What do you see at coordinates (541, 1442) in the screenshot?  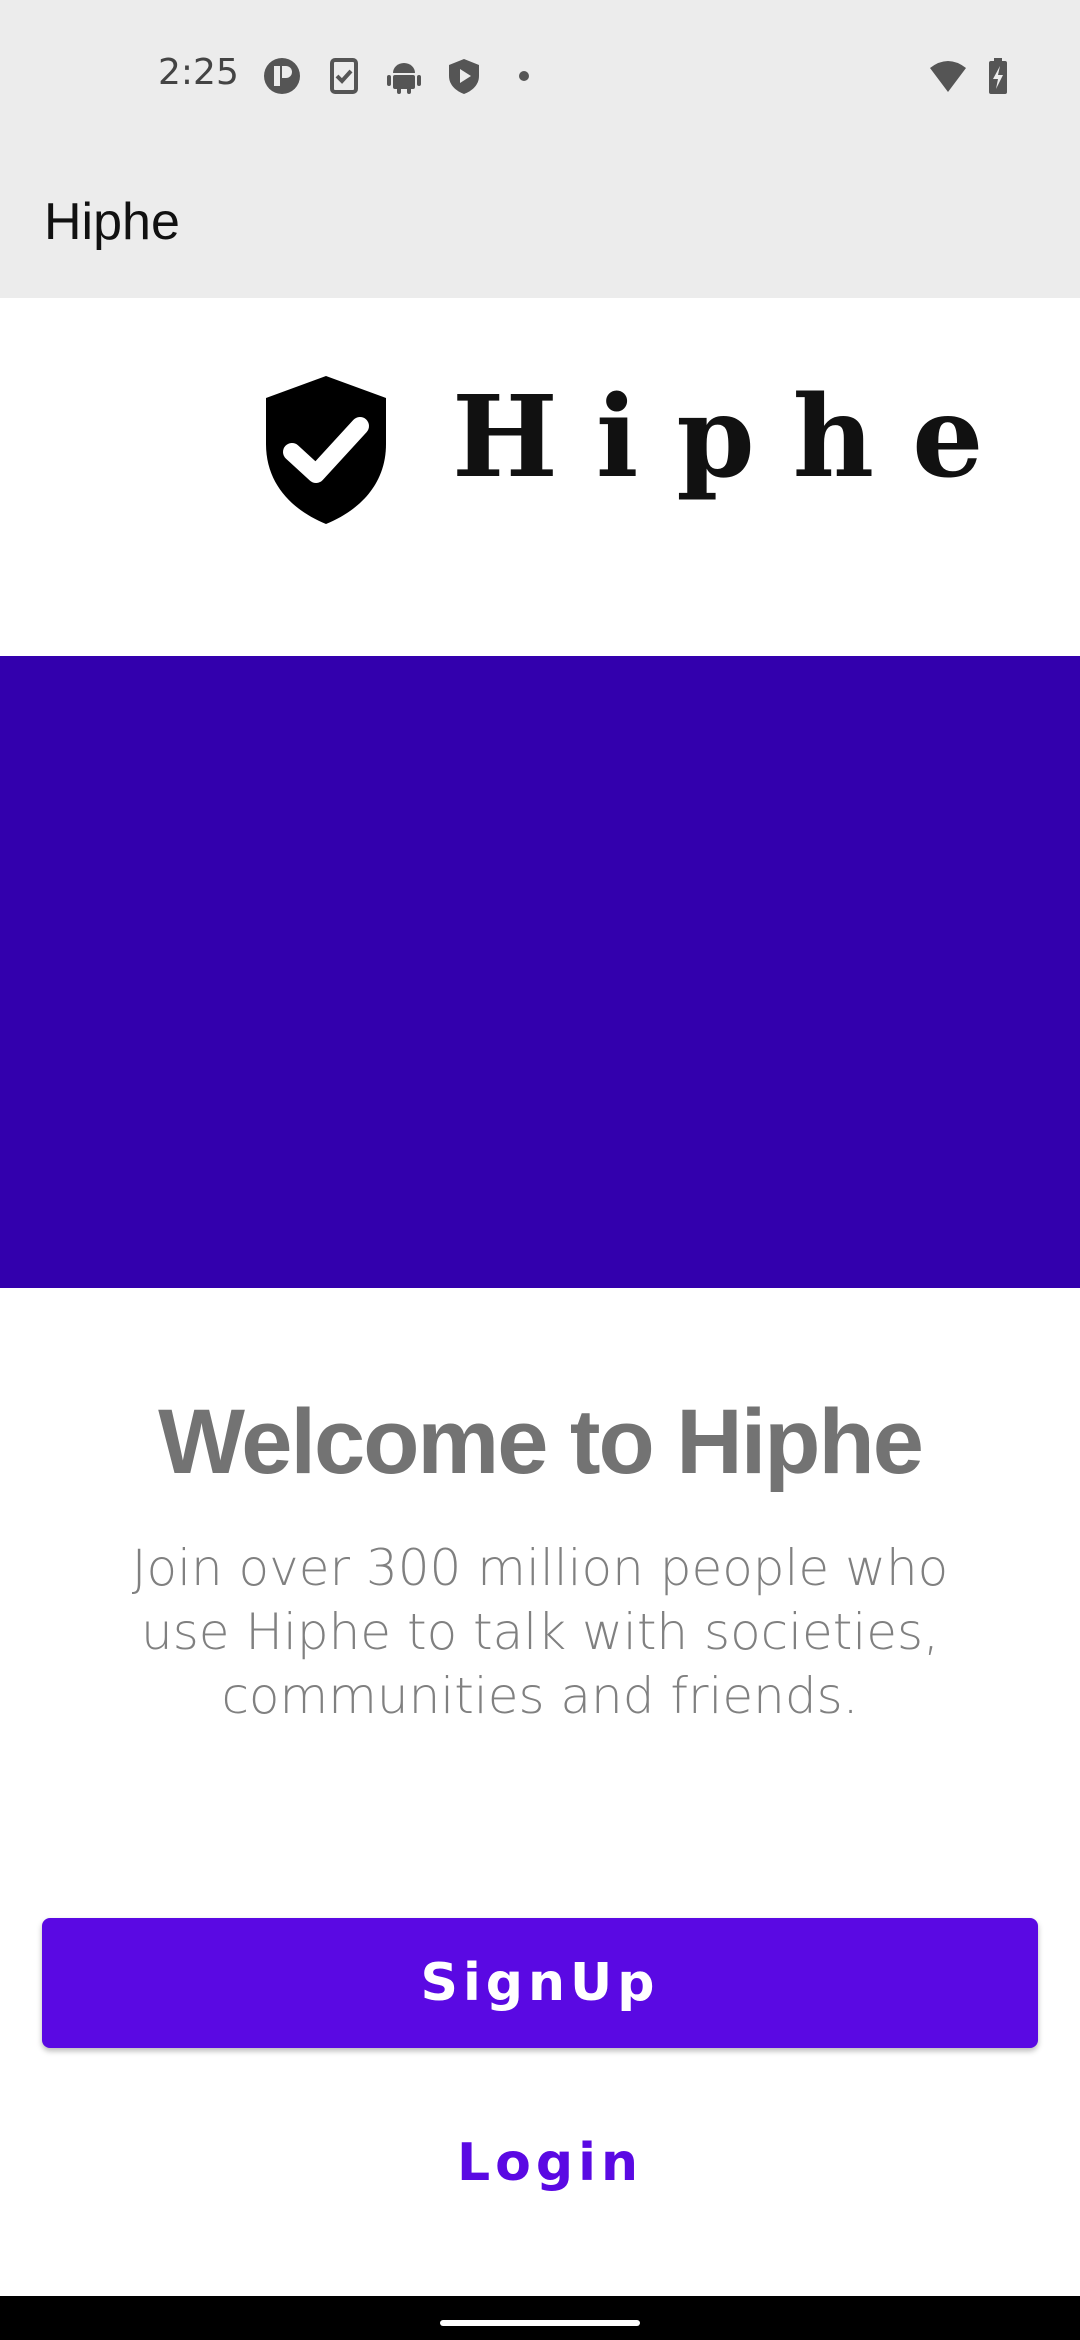 I see `welcome-title: Welcome to Hiphe` at bounding box center [541, 1442].